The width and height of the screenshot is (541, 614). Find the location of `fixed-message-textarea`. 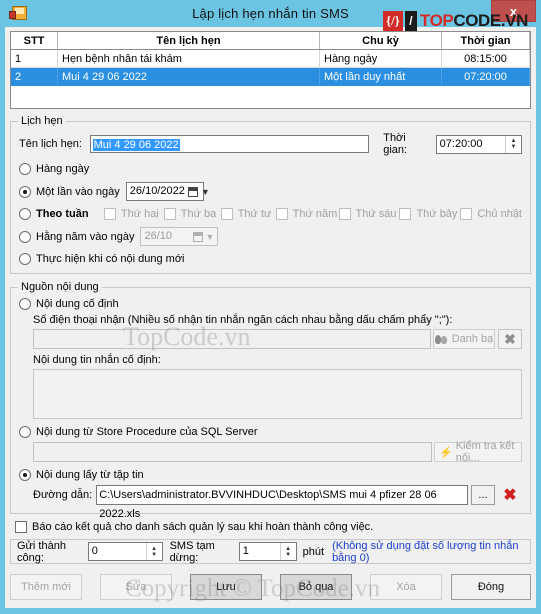

fixed-message-textarea is located at coordinates (277, 394).